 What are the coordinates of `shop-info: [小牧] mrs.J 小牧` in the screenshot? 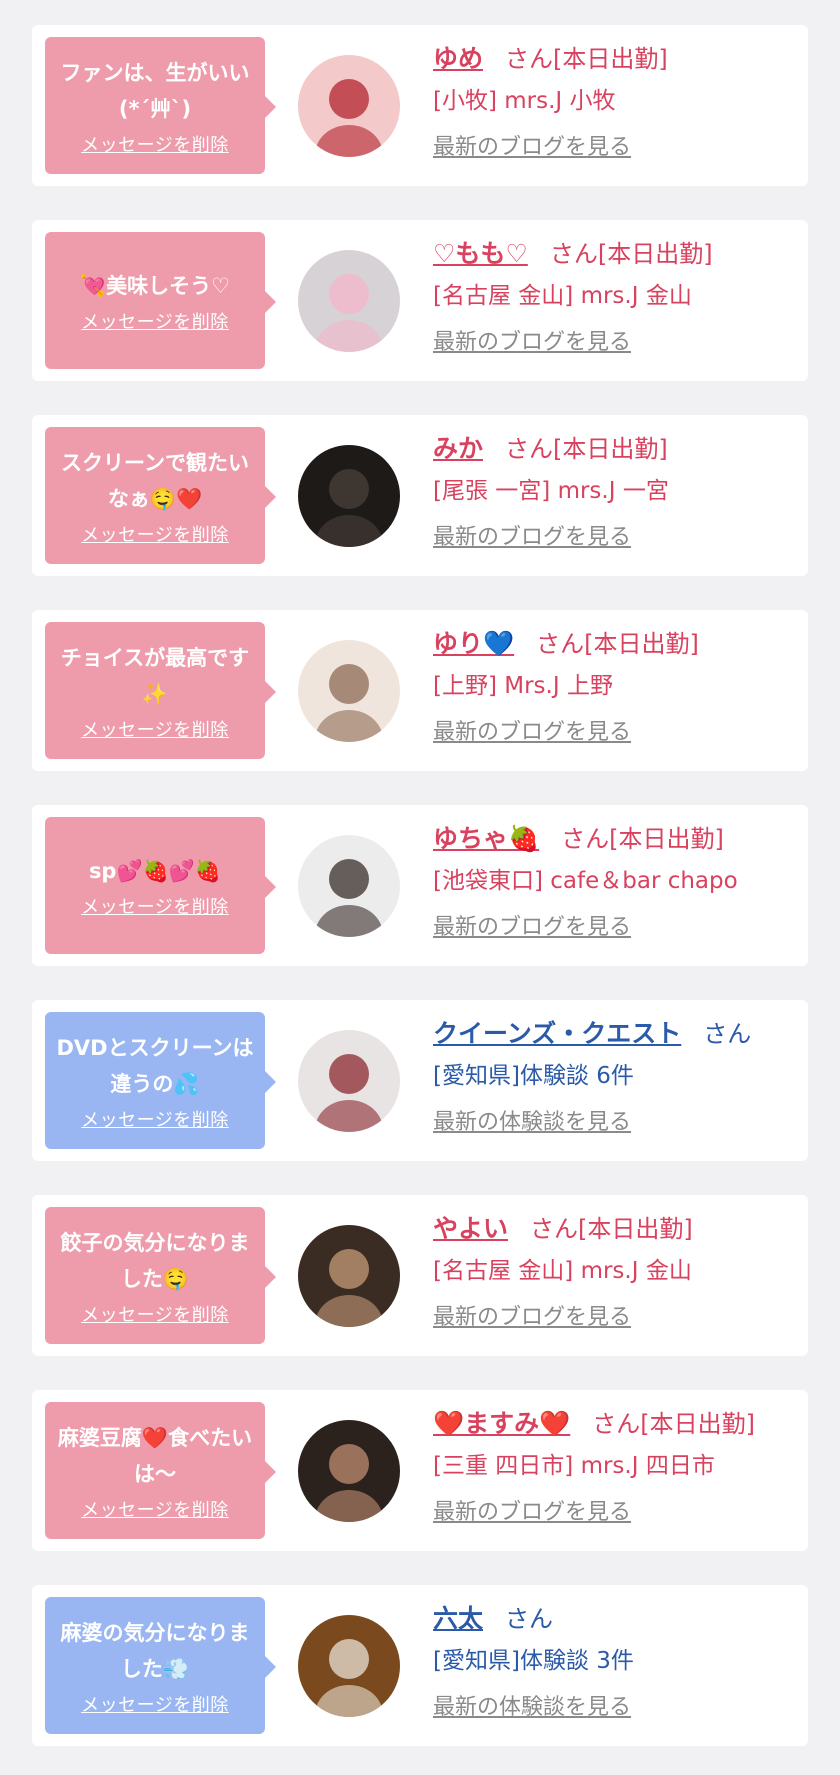 It's located at (524, 101).